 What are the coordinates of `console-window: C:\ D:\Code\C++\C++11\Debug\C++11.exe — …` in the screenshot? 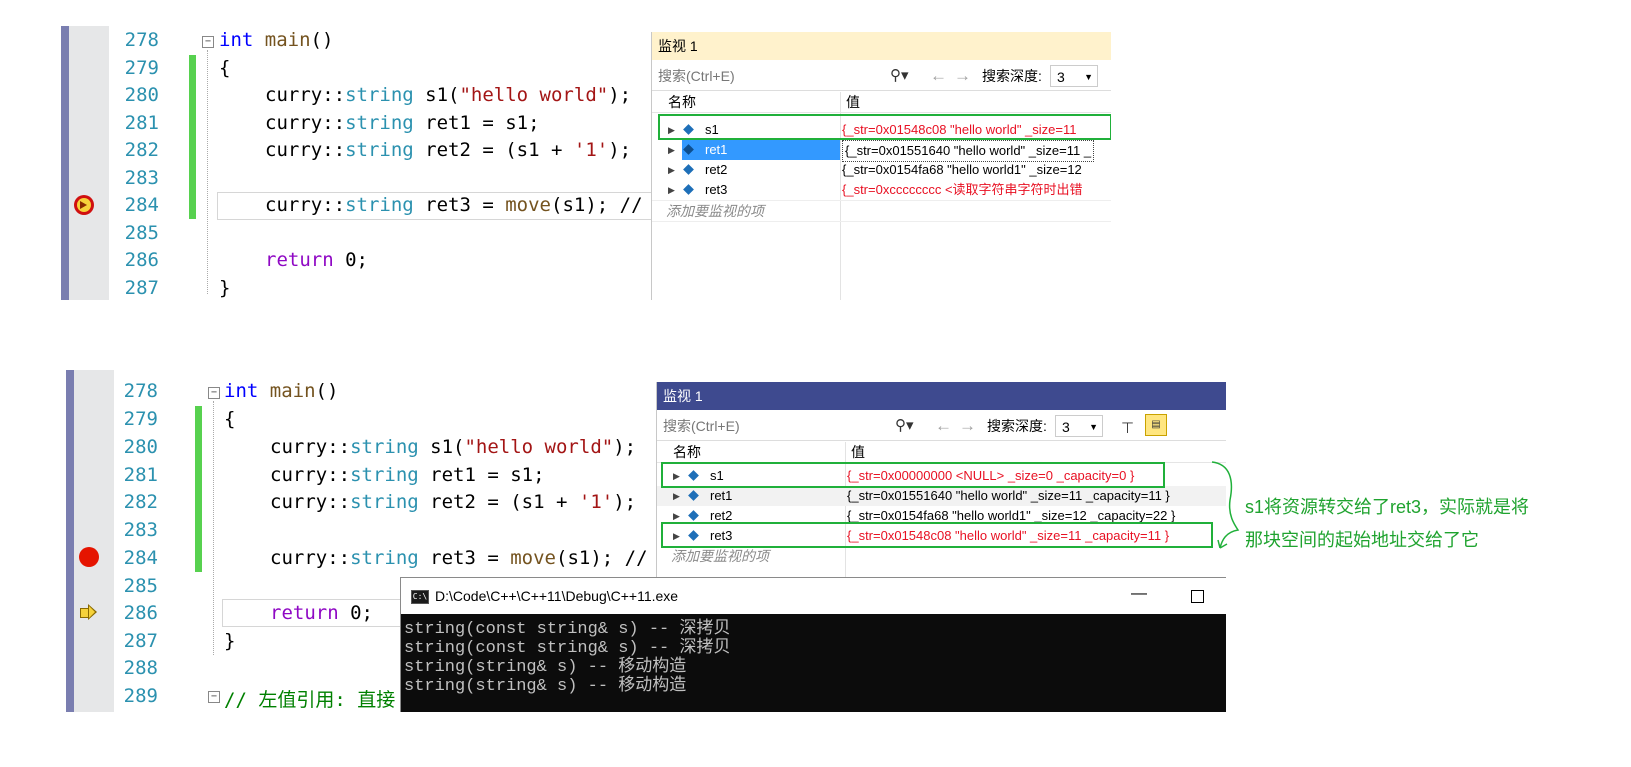 It's located at (813, 644).